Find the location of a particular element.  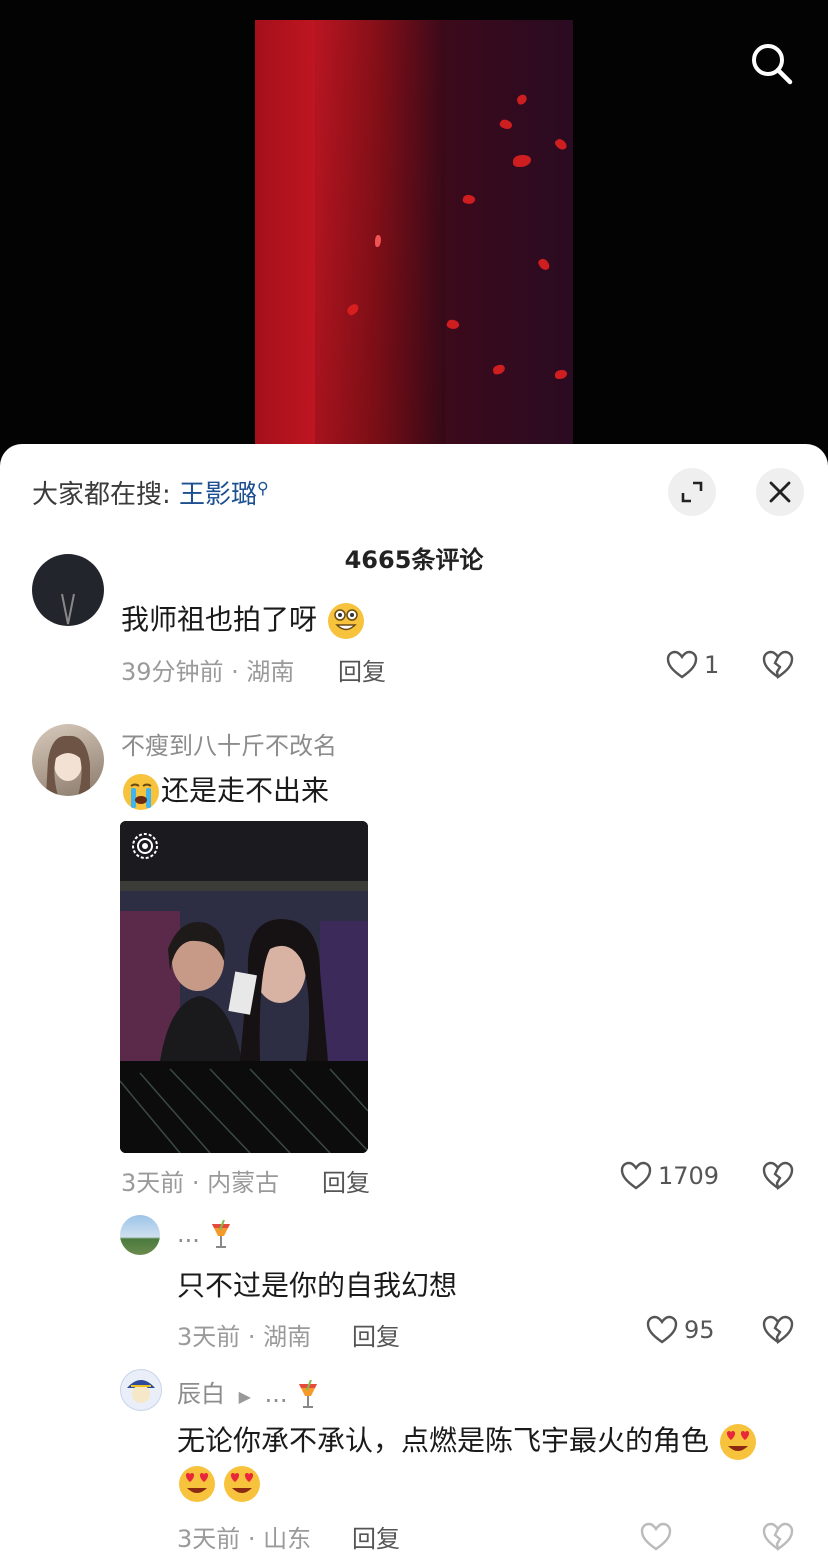

like-button: 1709 is located at coordinates (669, 1176).